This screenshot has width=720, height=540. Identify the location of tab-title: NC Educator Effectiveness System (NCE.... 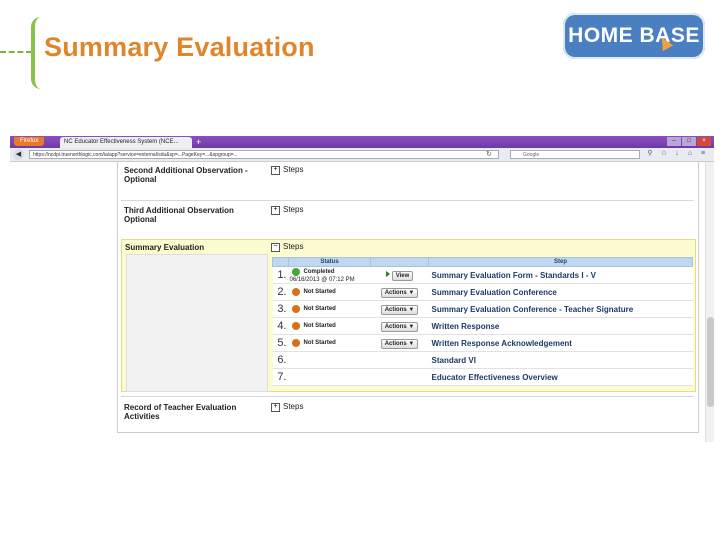
(121, 142).